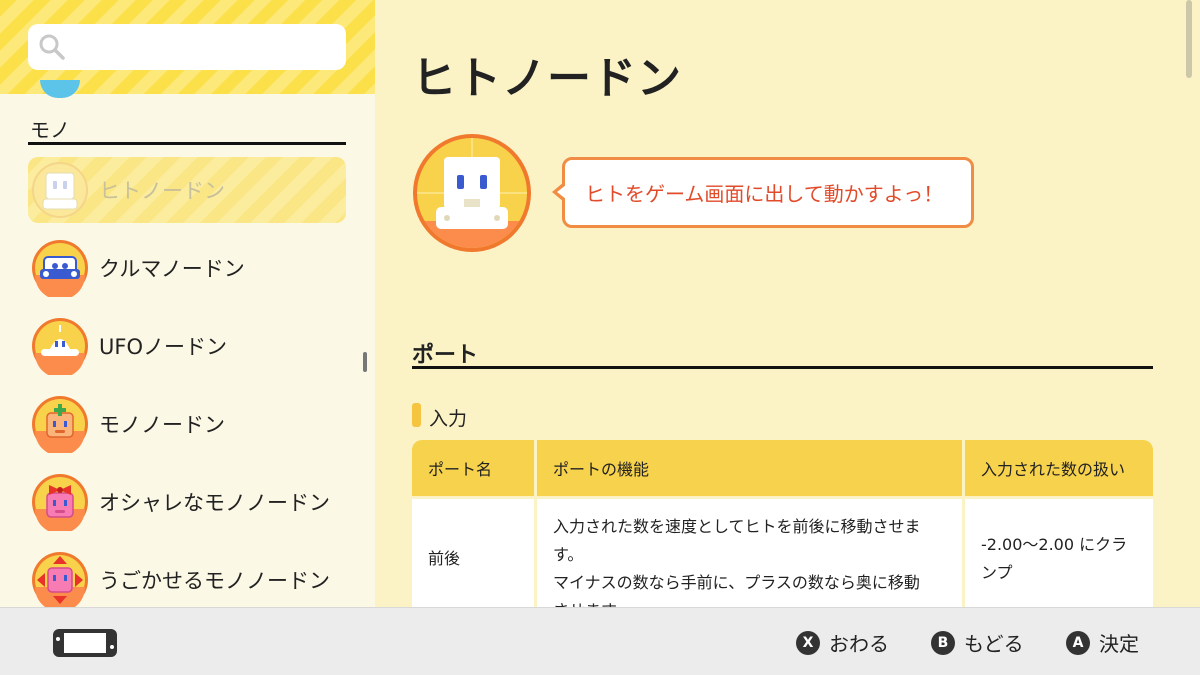 This screenshot has width=1200, height=675. Describe the element at coordinates (1119, 644) in the screenshot. I see `hint-label: 決定` at that location.